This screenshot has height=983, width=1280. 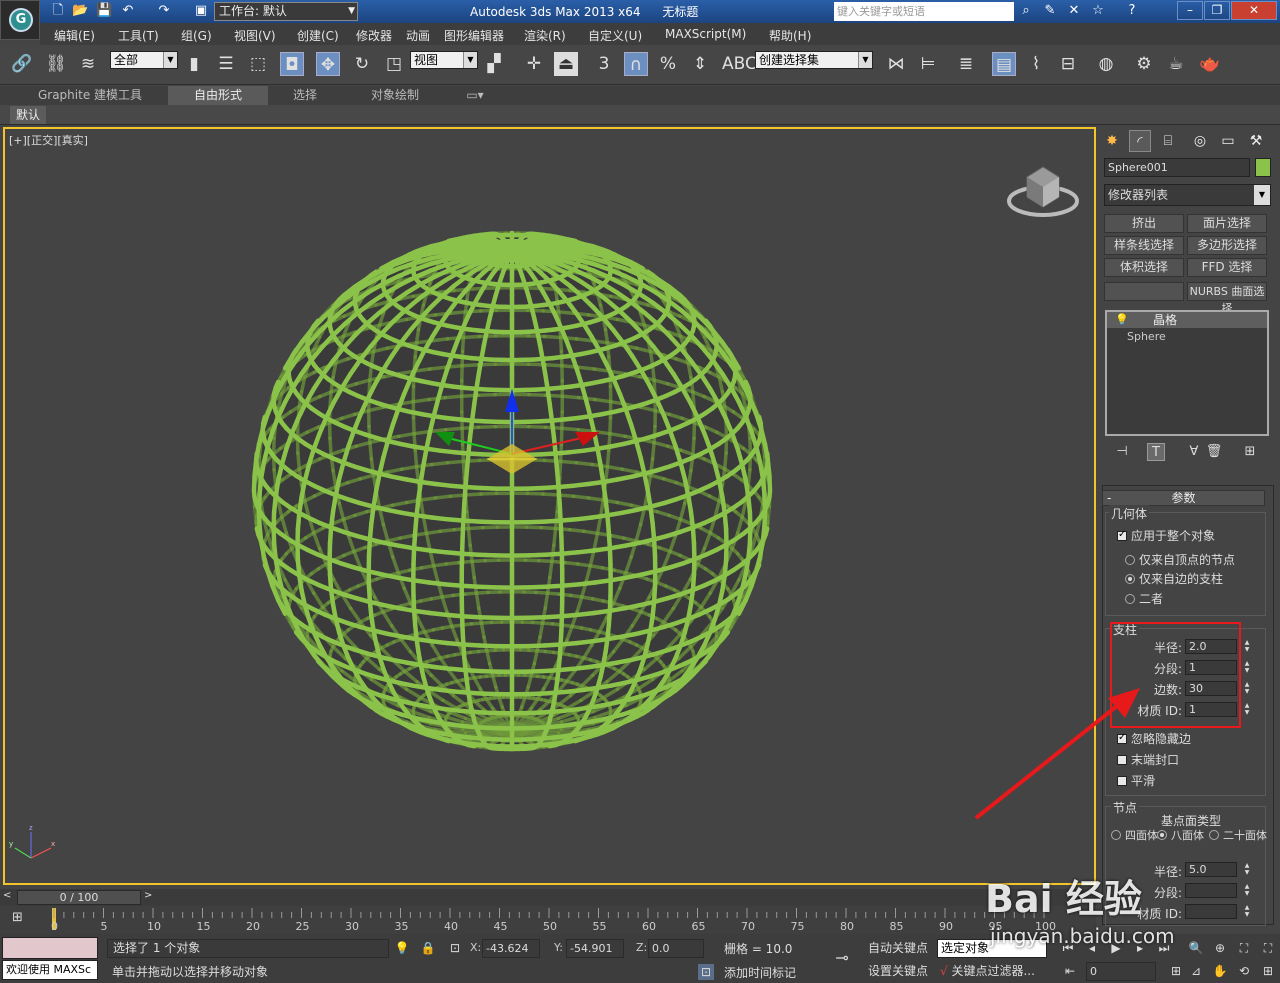 I want to click on radio-tetra: 四面体, so click(x=1136, y=835).